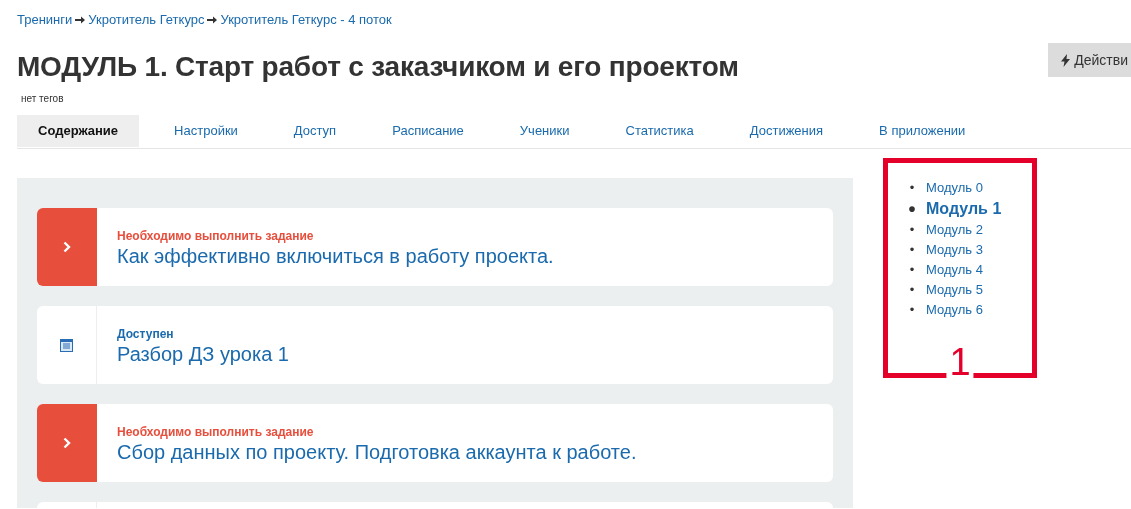 The image size is (1131, 509). What do you see at coordinates (203, 354) in the screenshot?
I see `lesson-title: Разбор ДЗ урока 1` at bounding box center [203, 354].